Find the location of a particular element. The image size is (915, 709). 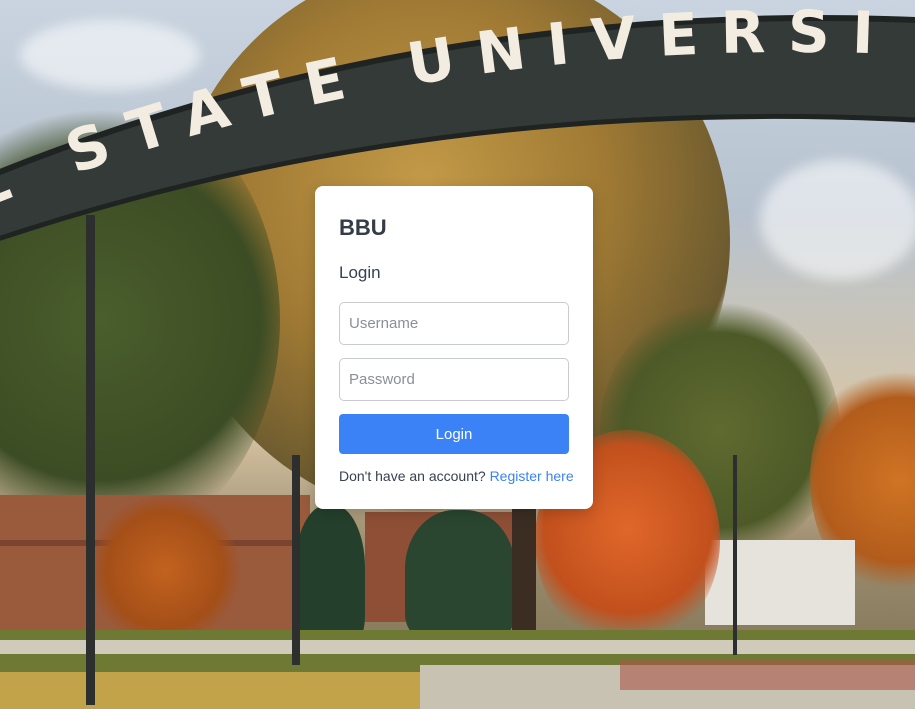

register-link: Register here is located at coordinates (532, 476).